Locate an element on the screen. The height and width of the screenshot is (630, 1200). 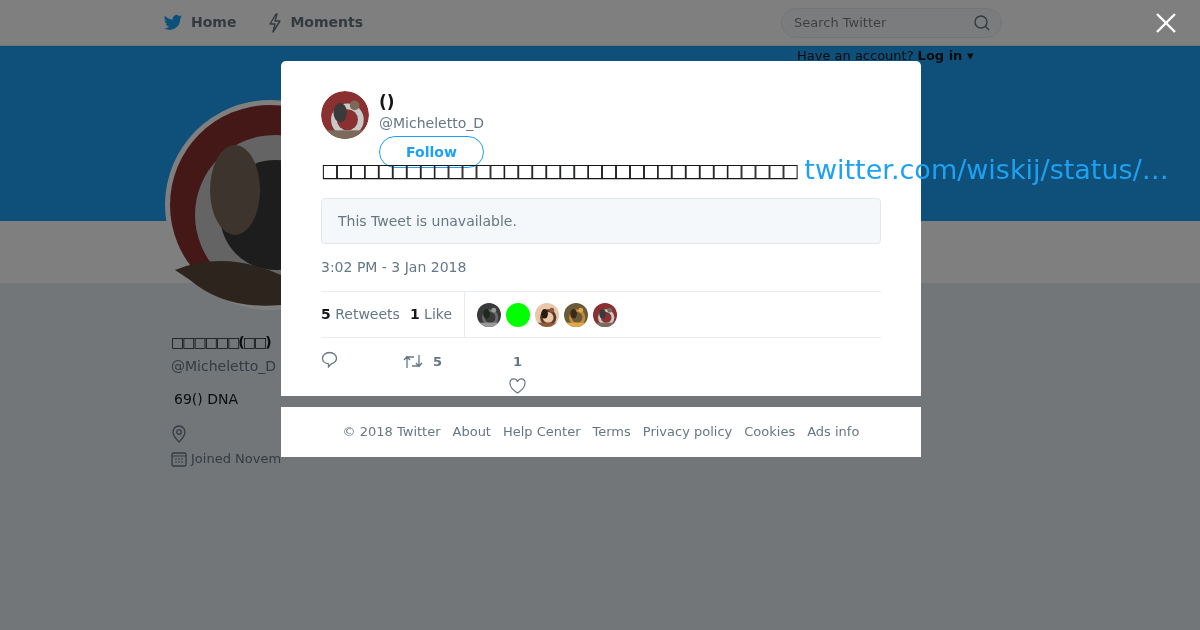
reply-icon is located at coordinates (329, 359).